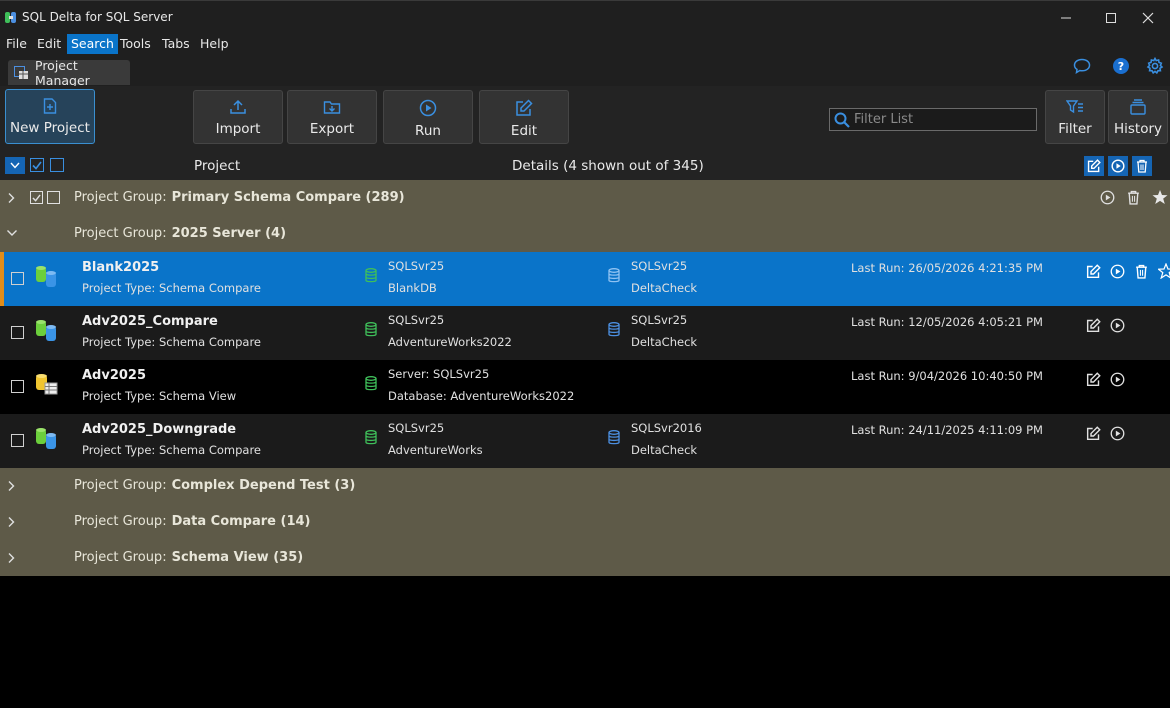  Describe the element at coordinates (944, 119) in the screenshot. I see `filter-list-input` at that location.